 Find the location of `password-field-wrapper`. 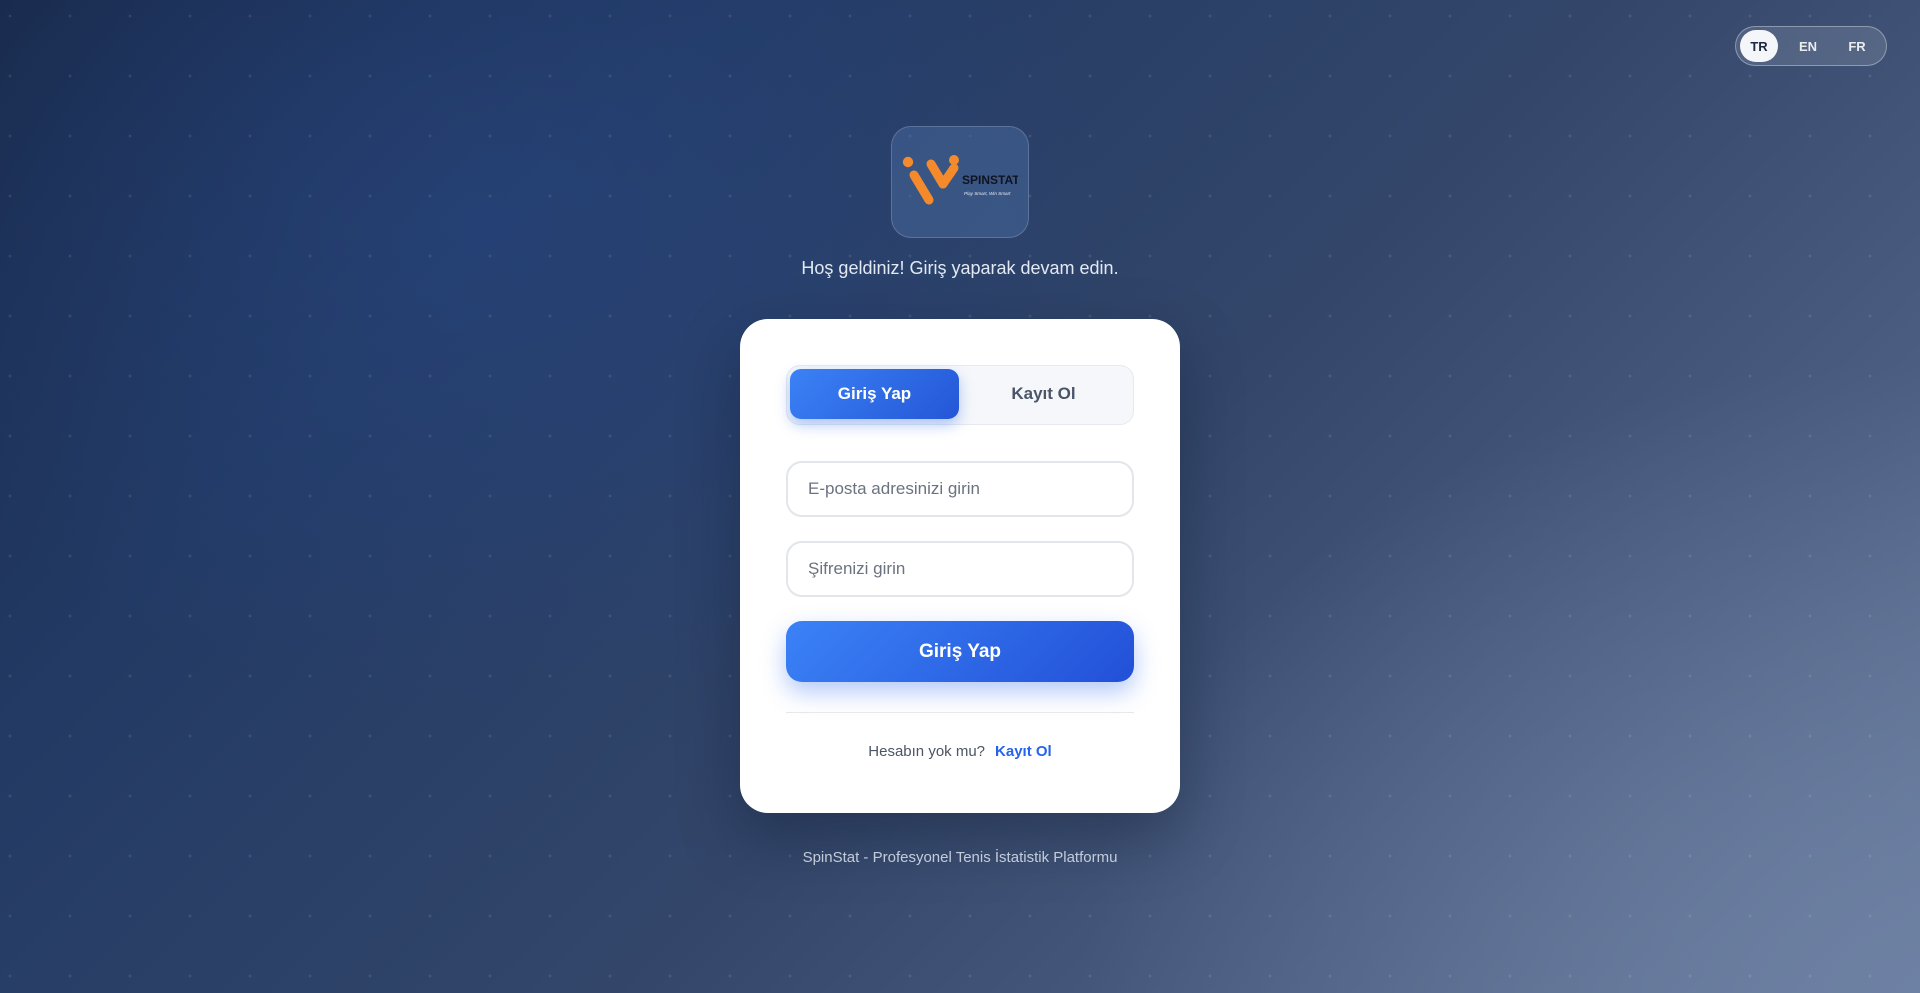

password-field-wrapper is located at coordinates (960, 569).